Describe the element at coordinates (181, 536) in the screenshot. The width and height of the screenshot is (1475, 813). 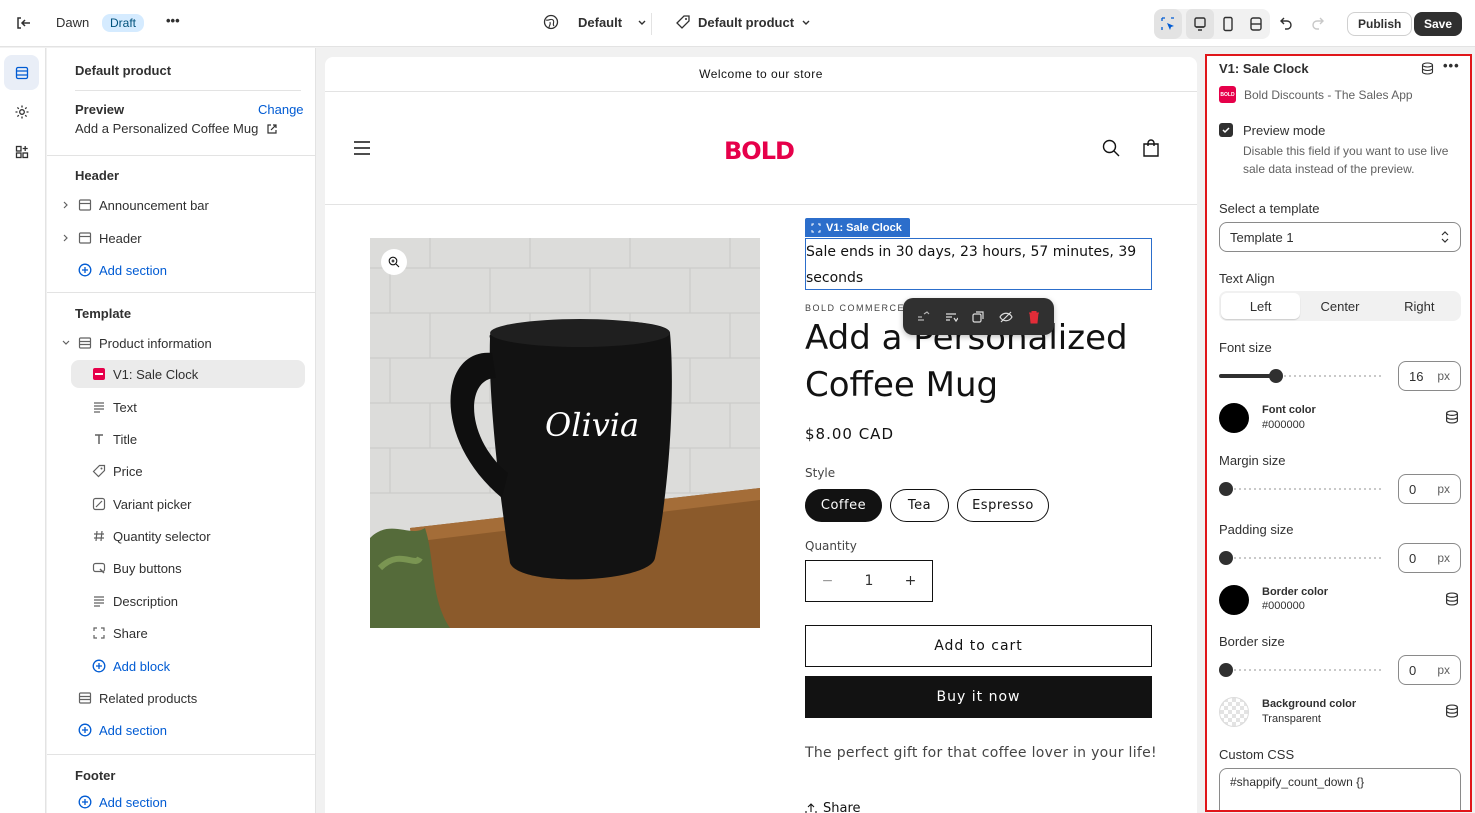
I see `block-quantity-selector: Quantity selector` at that location.